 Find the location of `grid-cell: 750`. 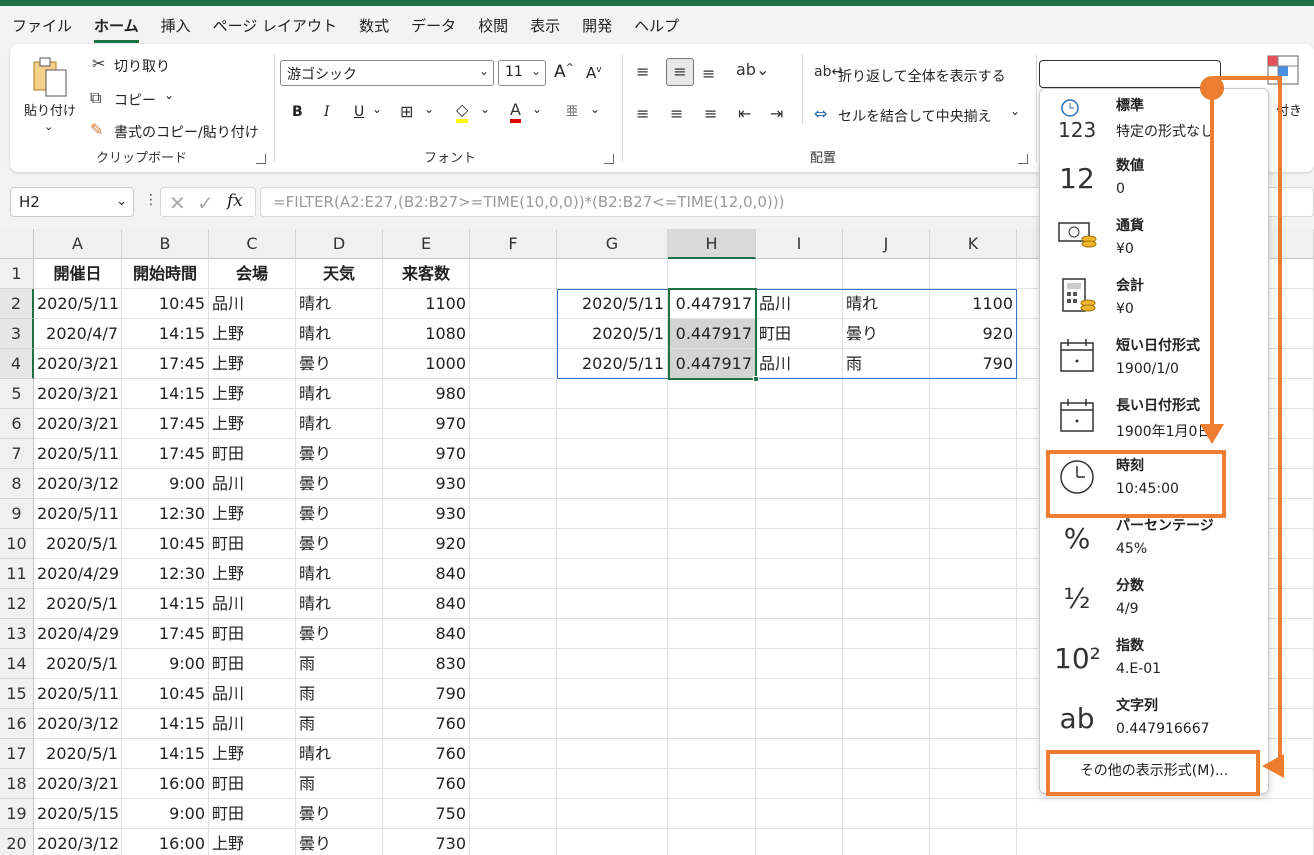

grid-cell: 750 is located at coordinates (426, 814).